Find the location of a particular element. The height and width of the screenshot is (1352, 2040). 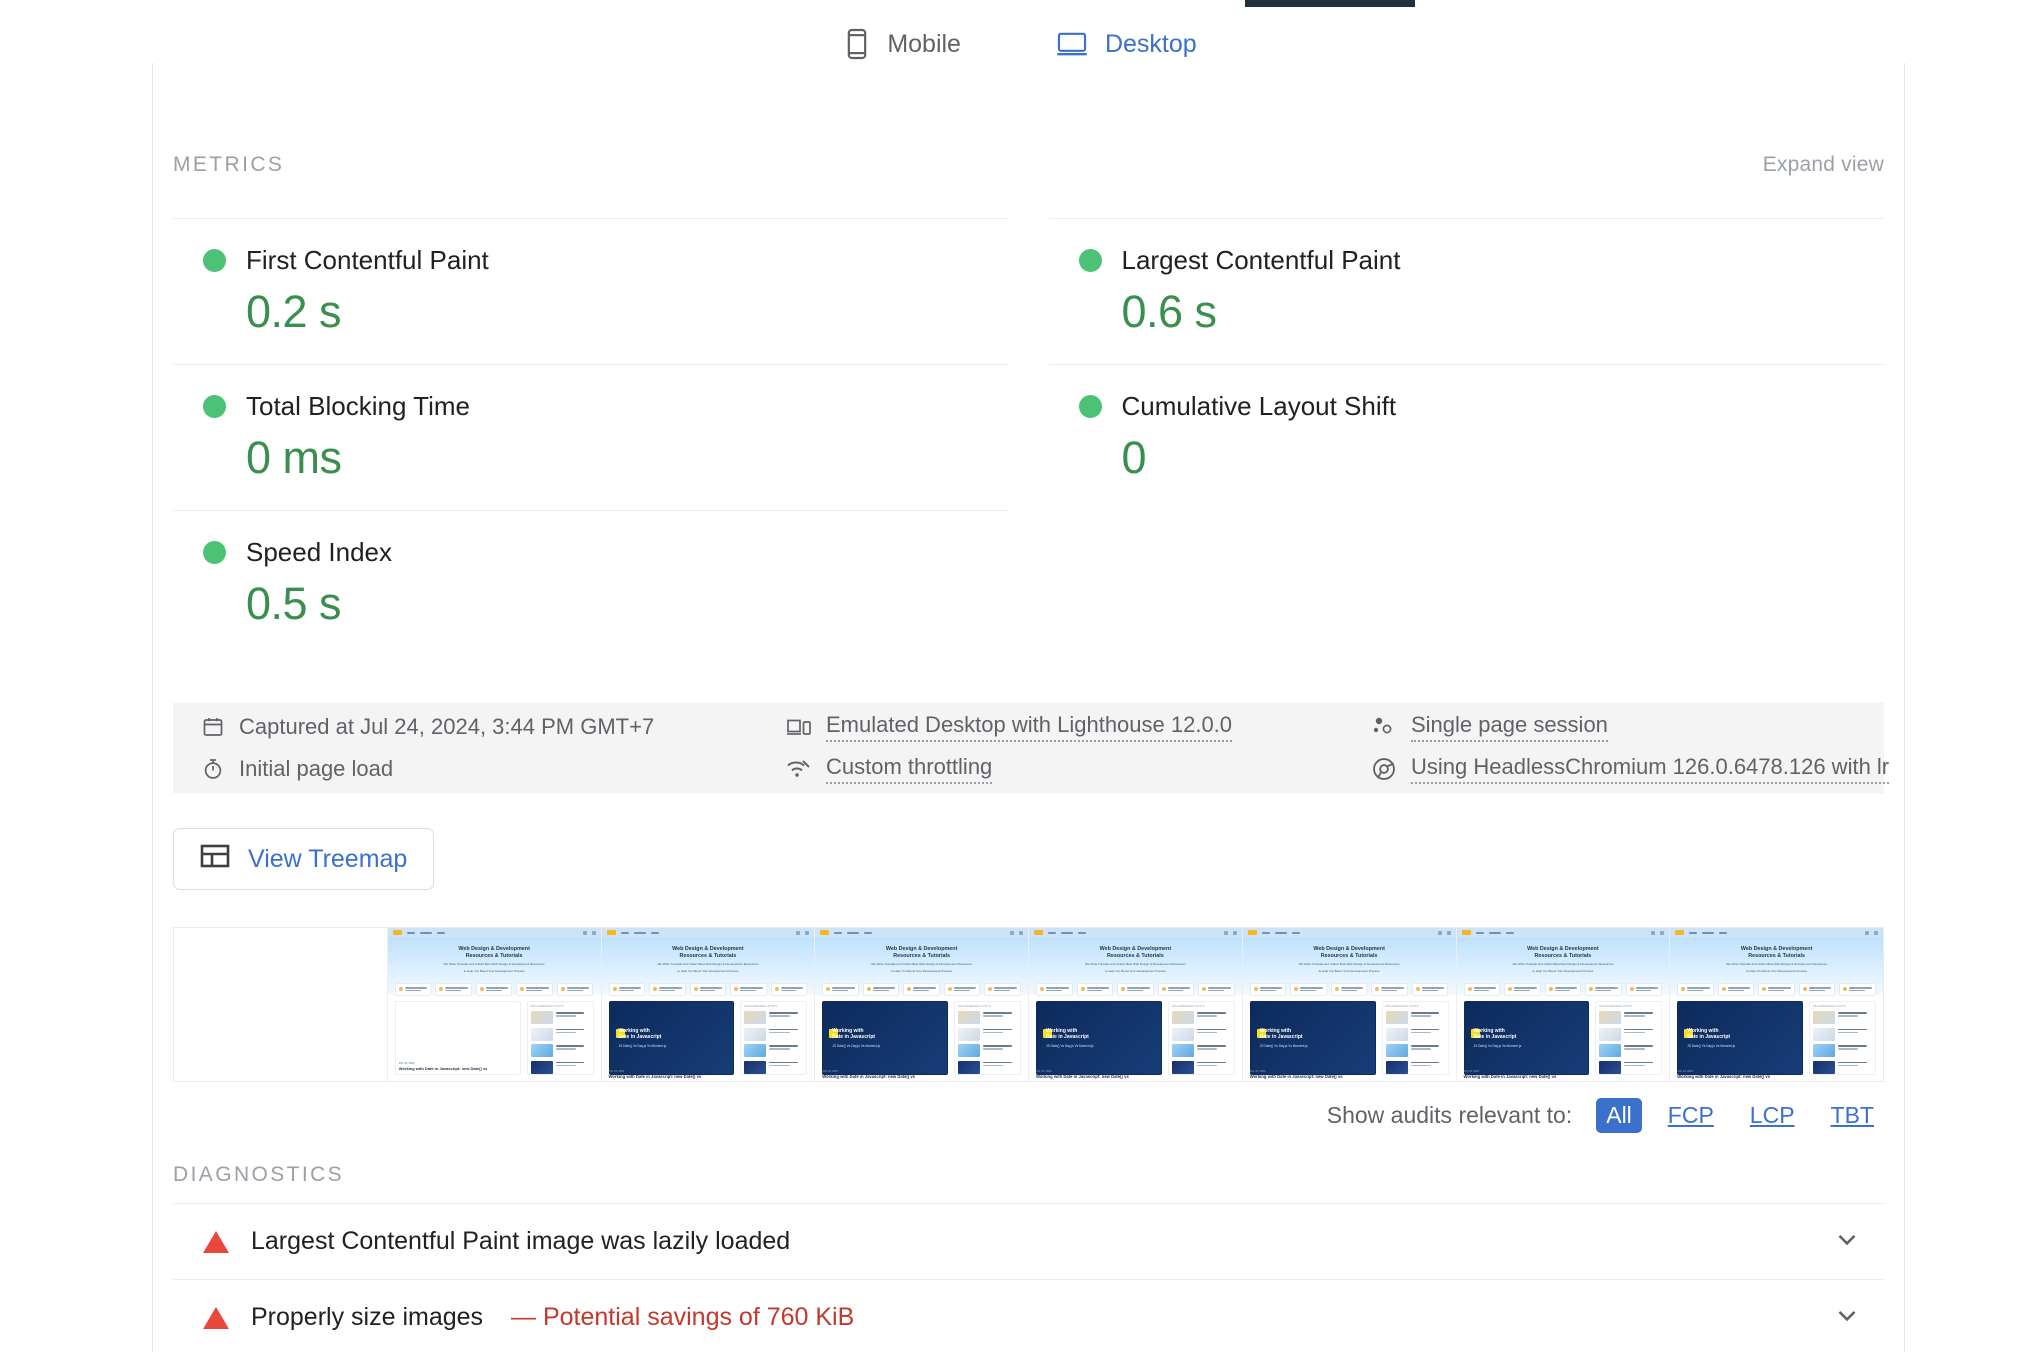

metrics-heading: METRICS is located at coordinates (229, 164).